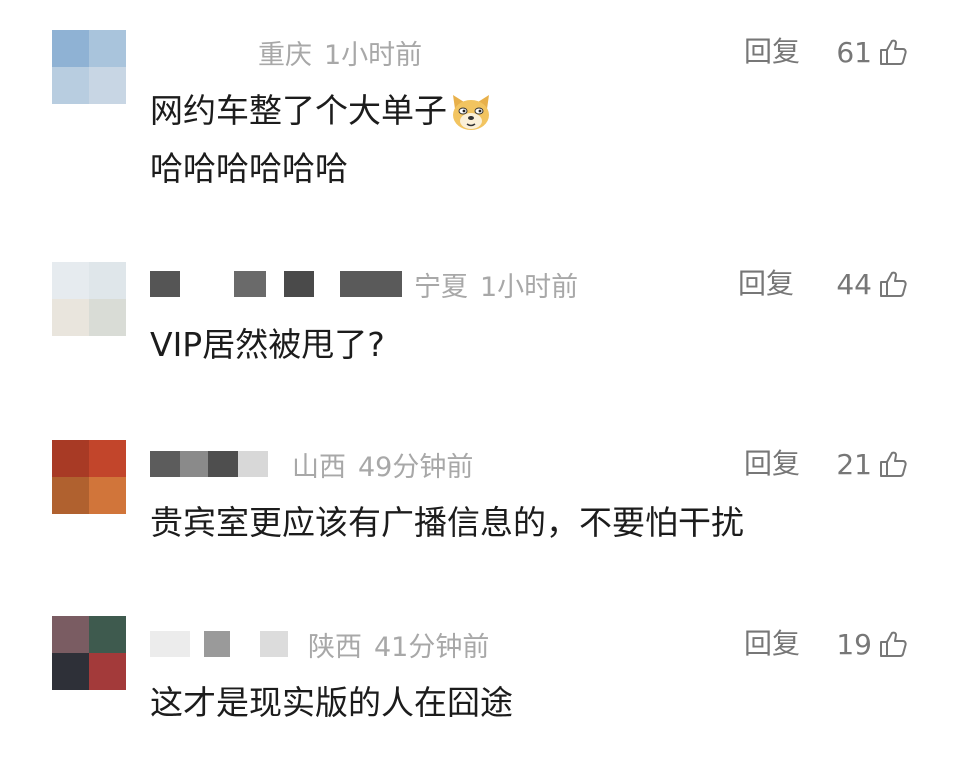  Describe the element at coordinates (416, 467) in the screenshot. I see `comment-time: 49分钟前` at that location.